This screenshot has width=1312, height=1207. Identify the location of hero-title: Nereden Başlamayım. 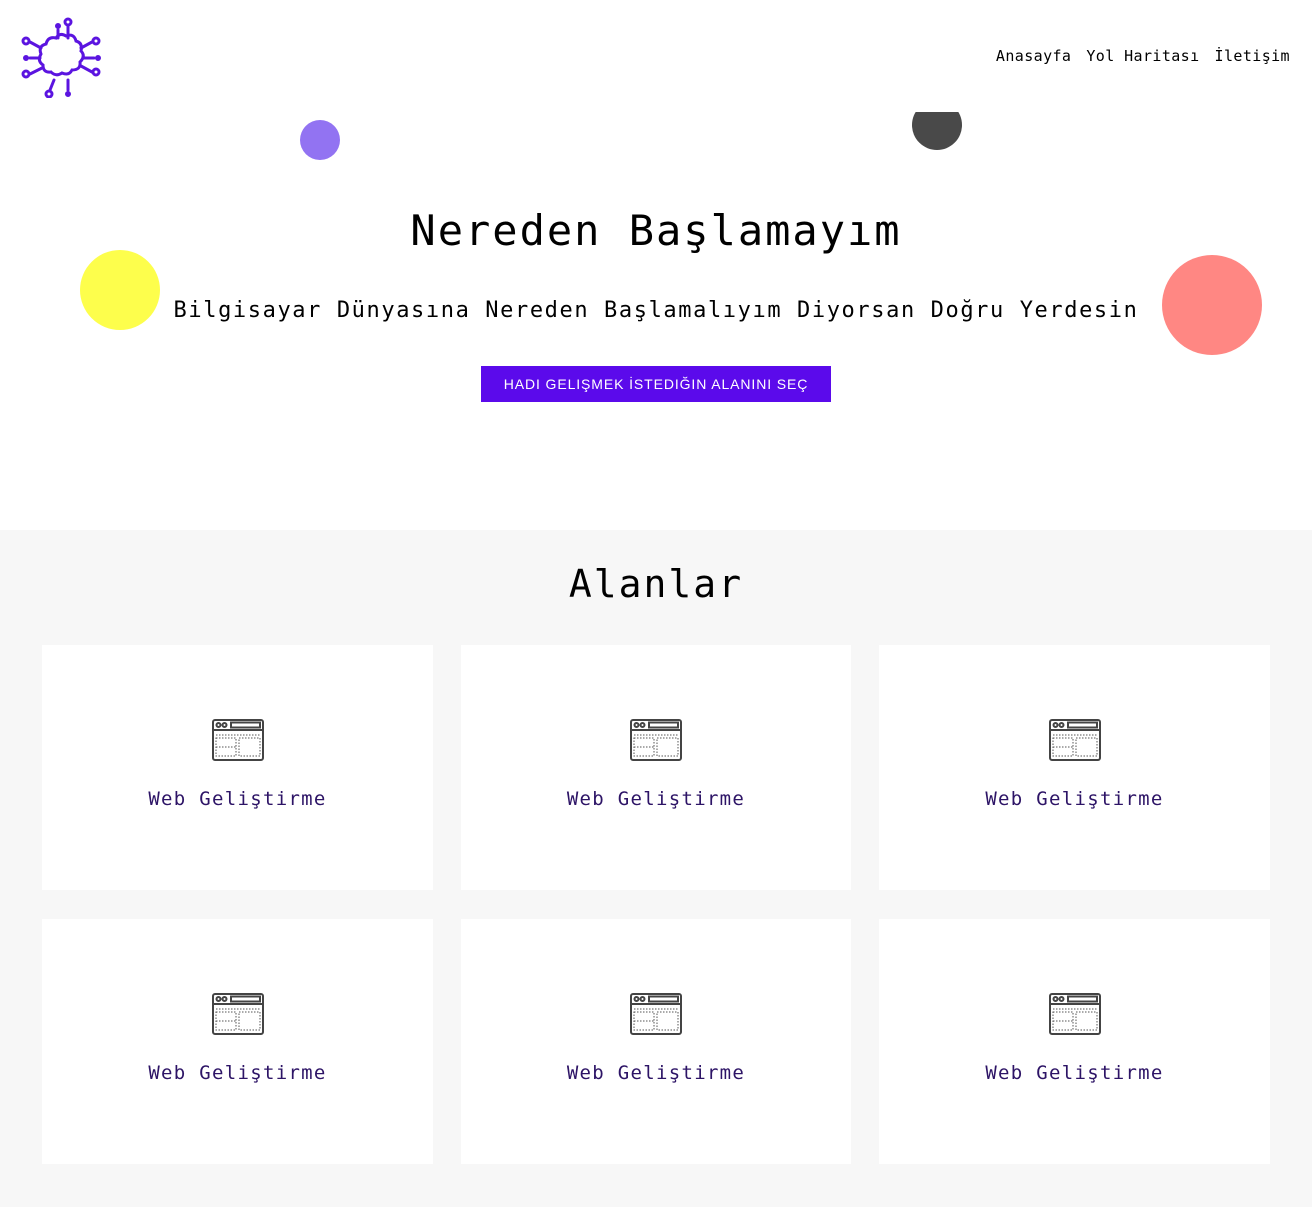
(656, 230).